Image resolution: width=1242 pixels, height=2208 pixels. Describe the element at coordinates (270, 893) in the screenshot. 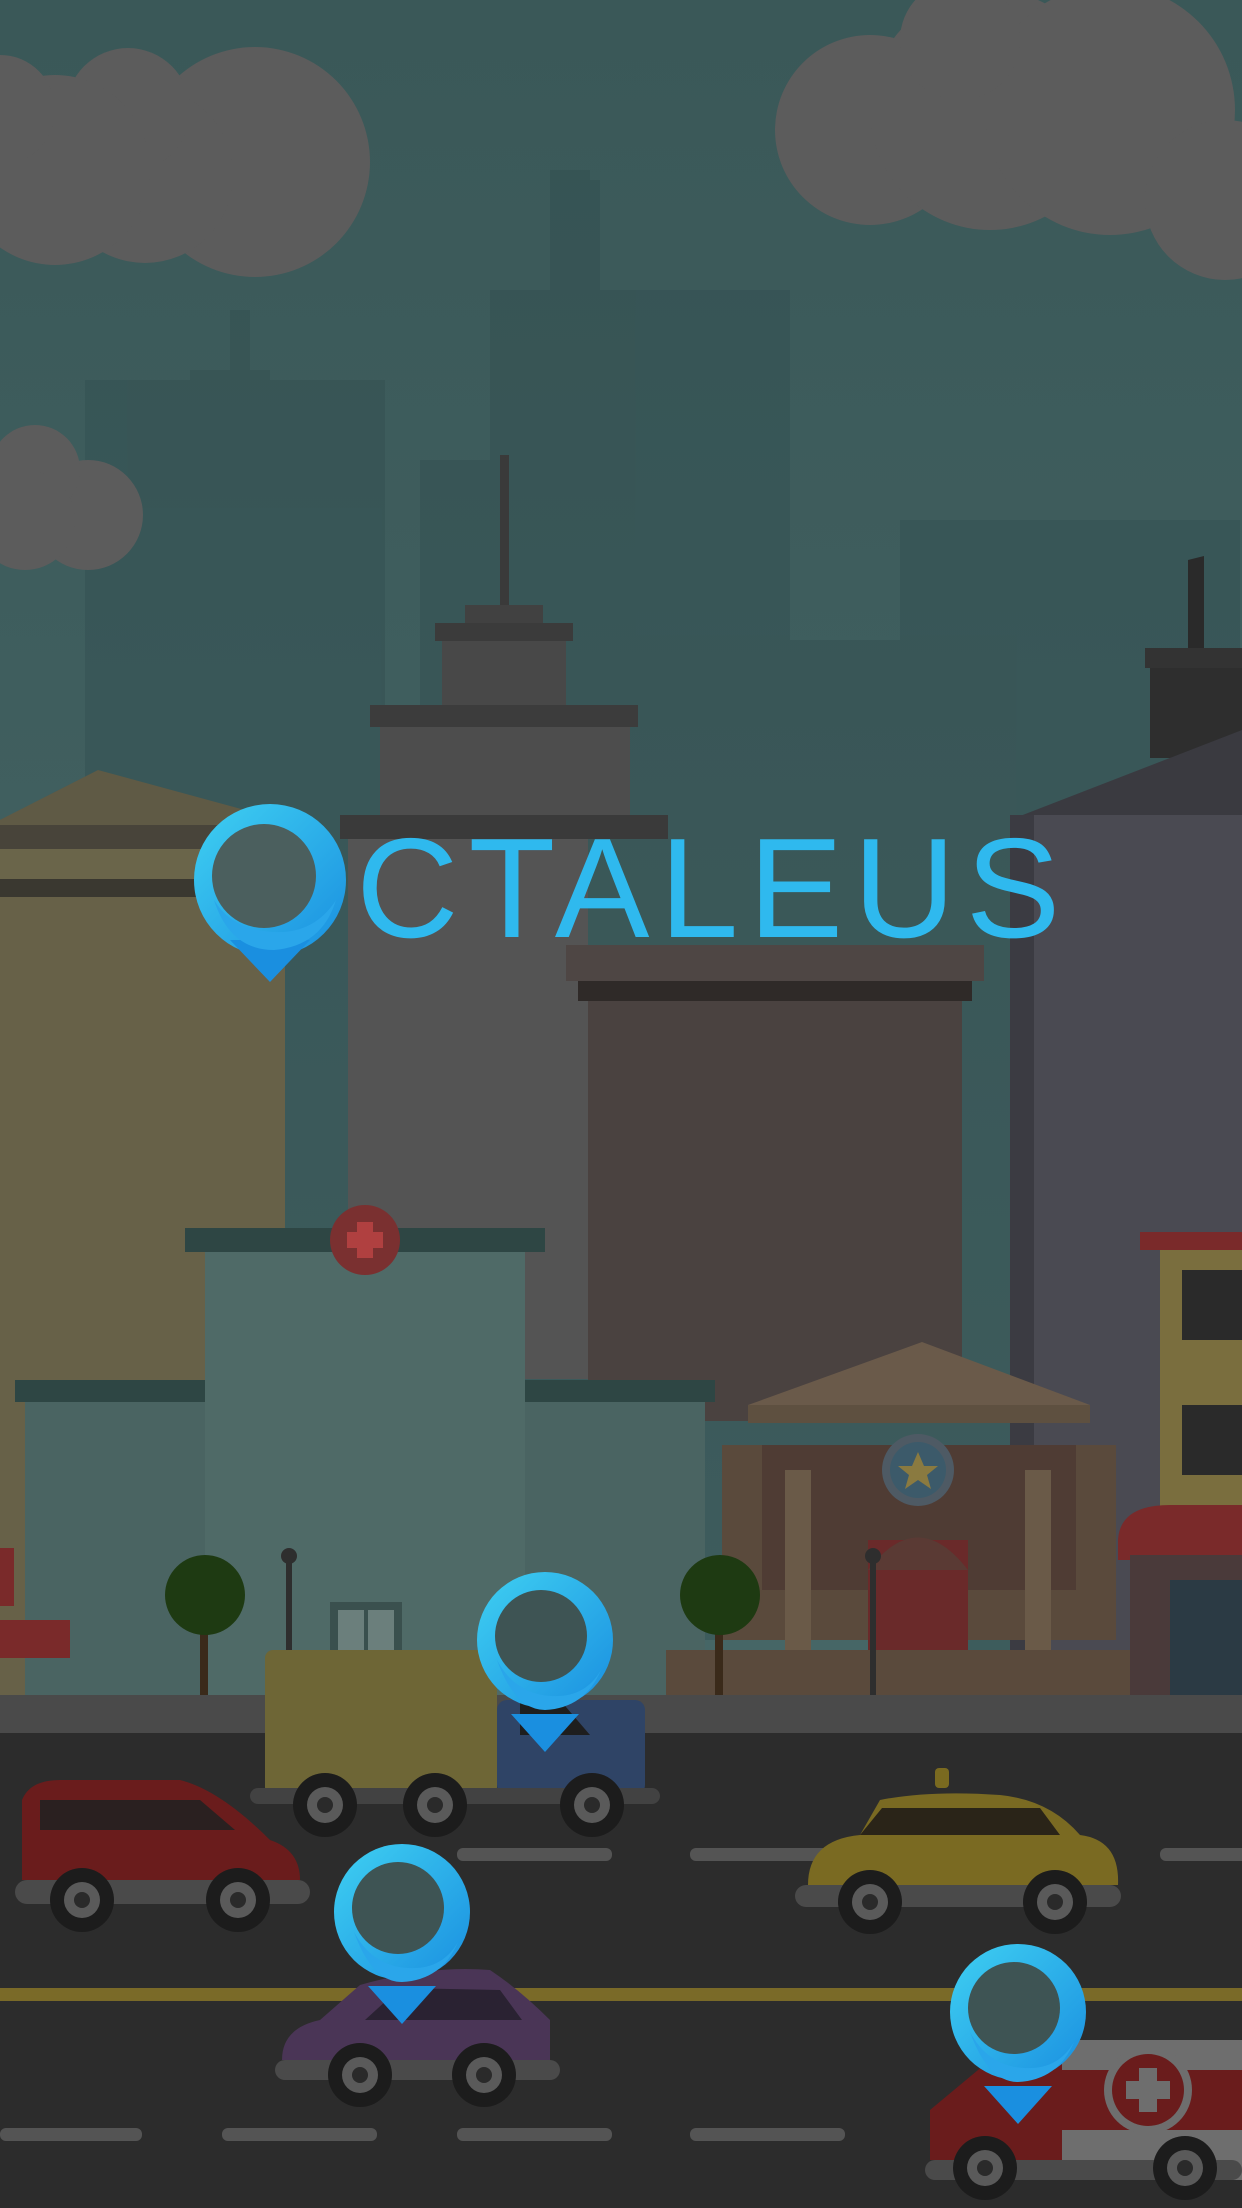

I see `location-pin-icon` at that location.